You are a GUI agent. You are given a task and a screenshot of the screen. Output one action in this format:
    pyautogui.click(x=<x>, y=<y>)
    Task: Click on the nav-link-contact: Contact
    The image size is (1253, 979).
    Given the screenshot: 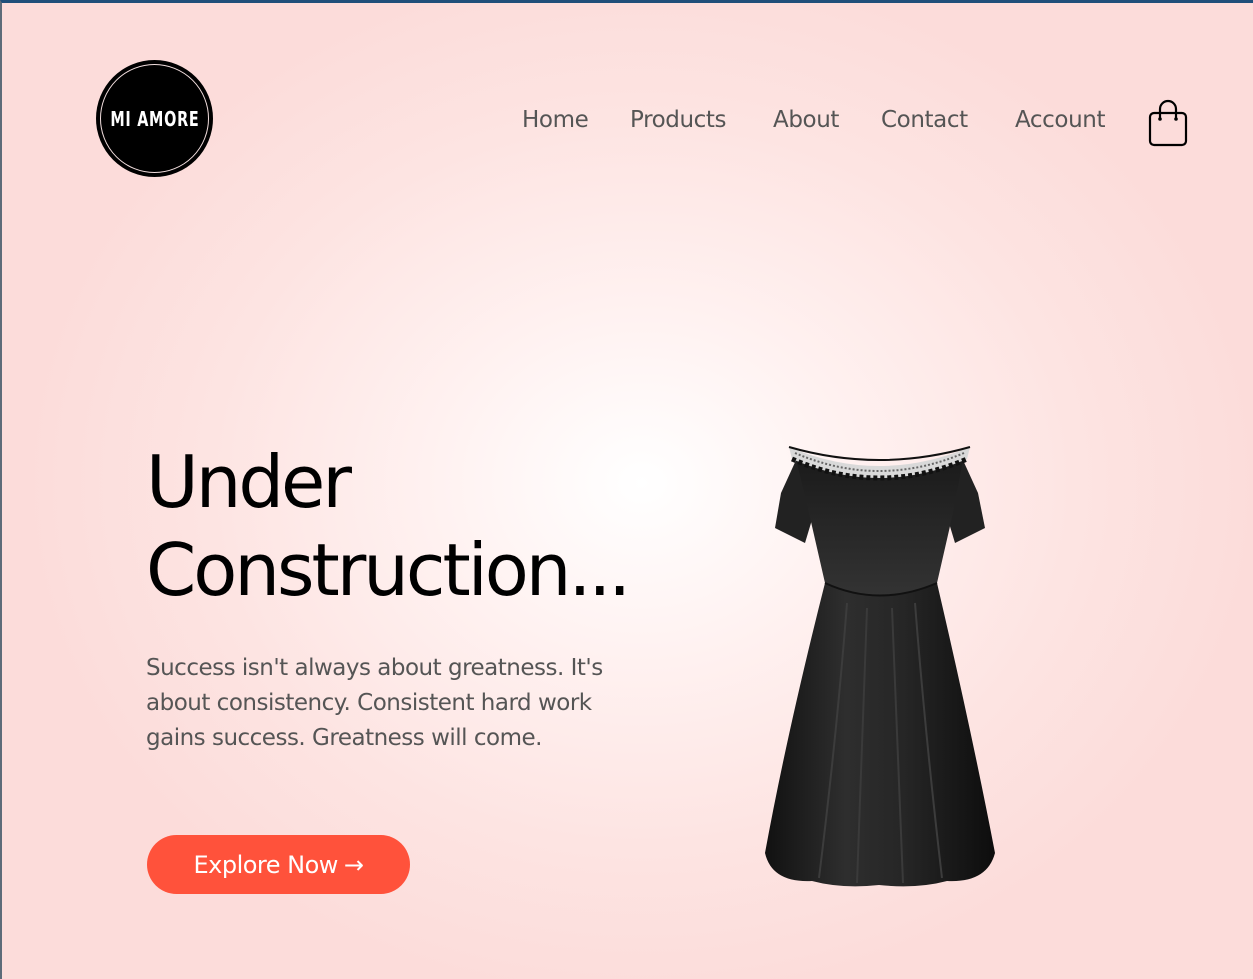 What is the action you would take?
    pyautogui.click(x=924, y=120)
    